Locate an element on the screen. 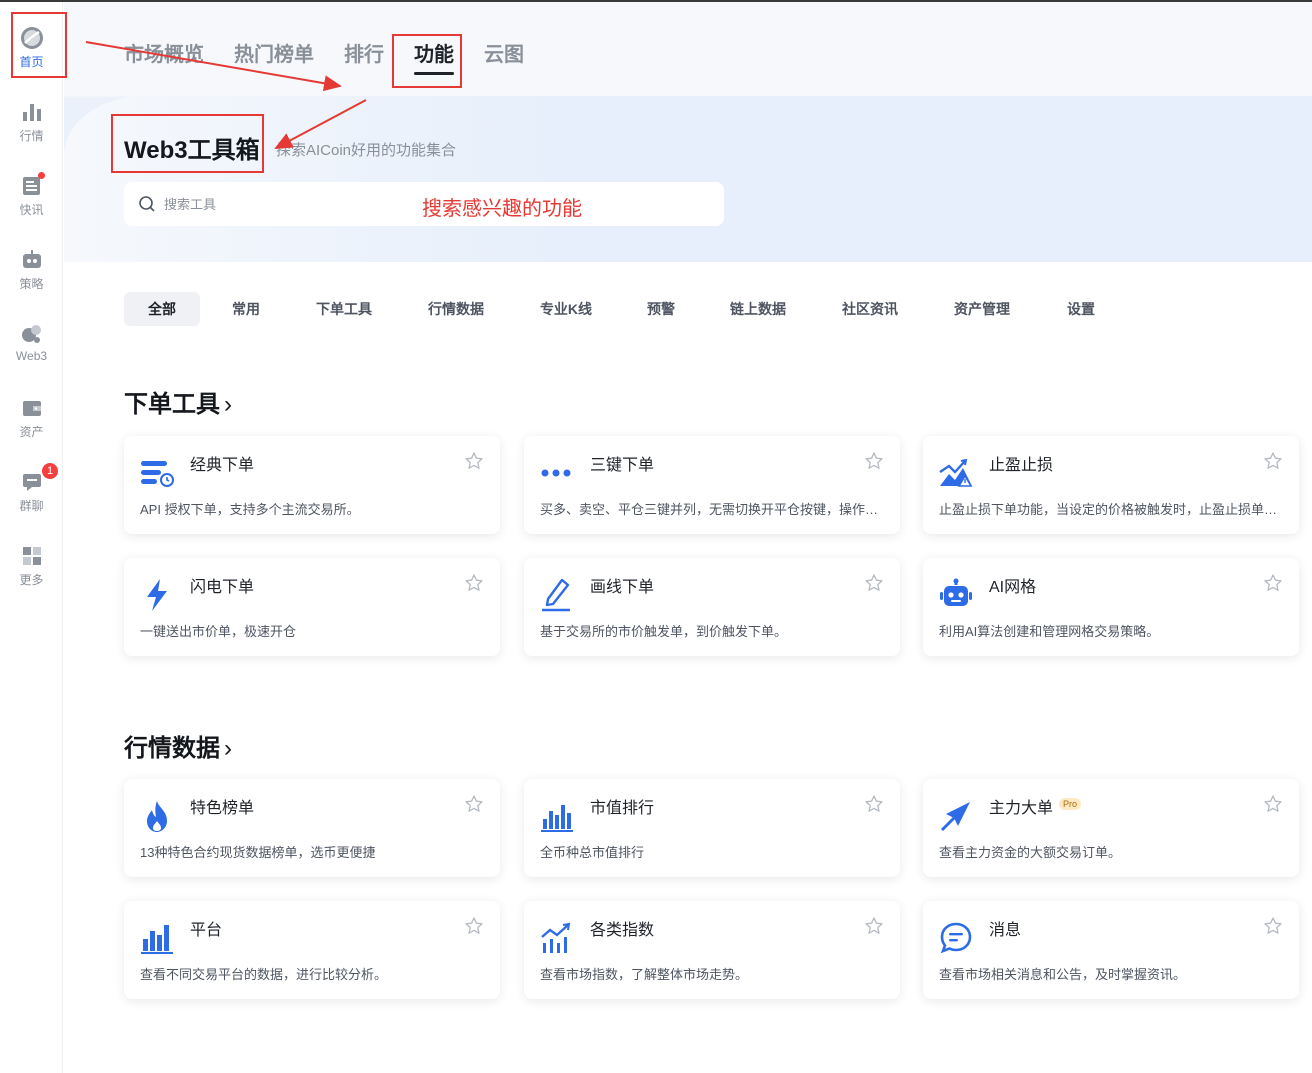 This screenshot has width=1312, height=1073. platform-chart-icon is located at coordinates (157, 939).